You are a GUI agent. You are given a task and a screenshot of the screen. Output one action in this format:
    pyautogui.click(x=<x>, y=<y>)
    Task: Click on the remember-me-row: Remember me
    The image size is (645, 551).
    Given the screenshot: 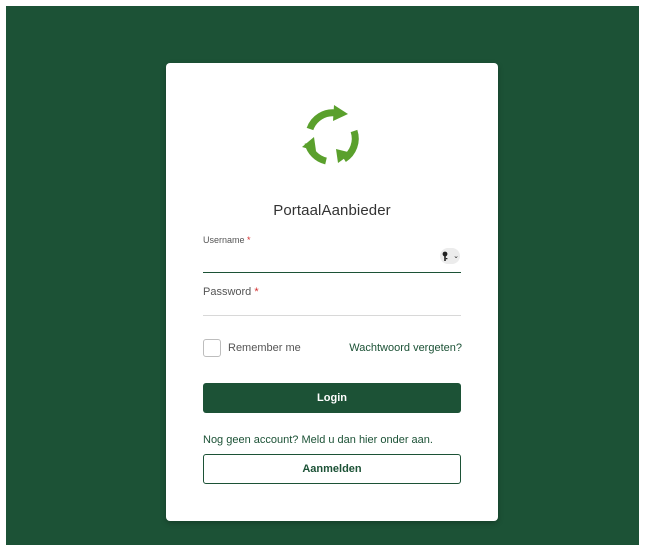 What is the action you would take?
    pyautogui.click(x=252, y=348)
    